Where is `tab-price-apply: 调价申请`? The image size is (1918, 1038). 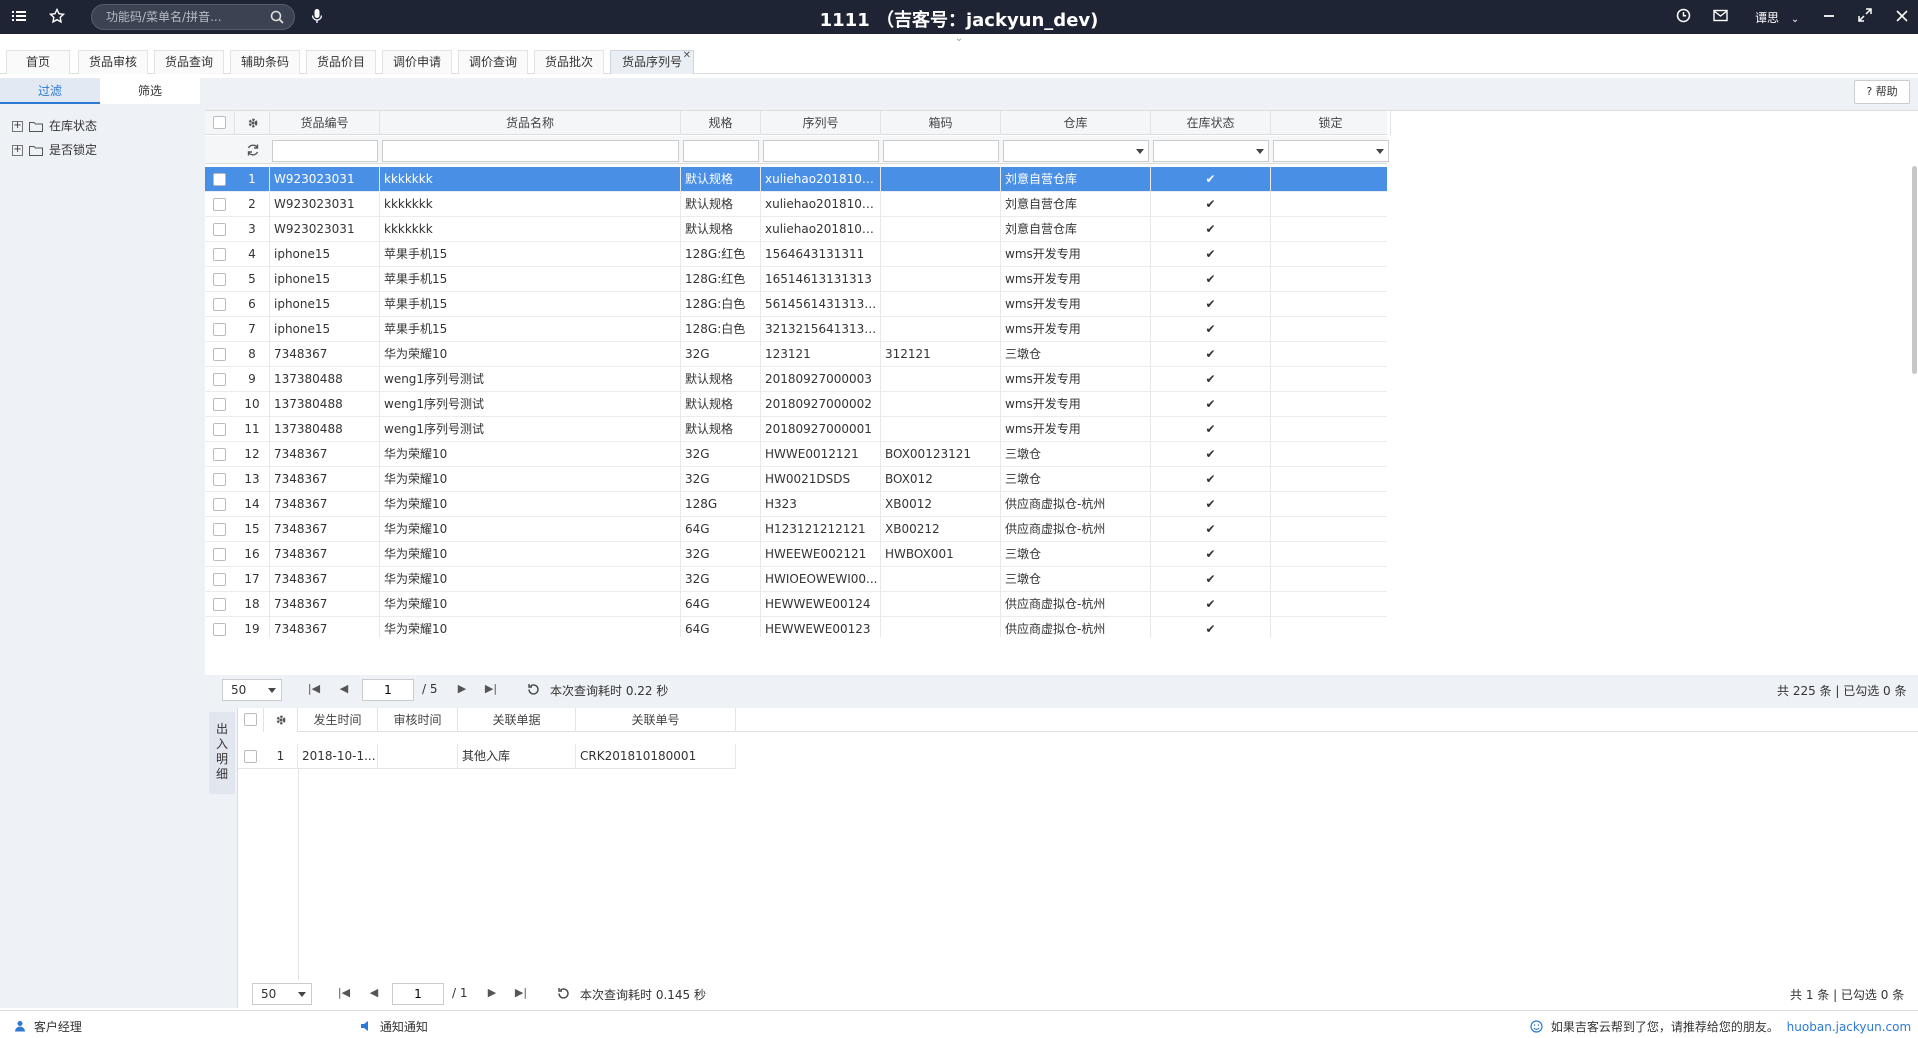
tab-price-apply: 调价申请 is located at coordinates (417, 62).